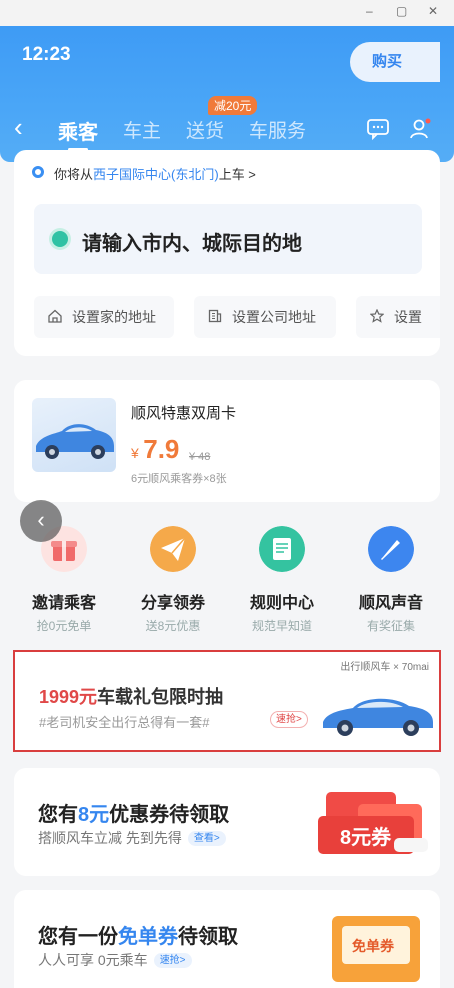 The height and width of the screenshot is (988, 454). I want to click on quick-action-rules: 规则中心 规范早知道, so click(282, 580).